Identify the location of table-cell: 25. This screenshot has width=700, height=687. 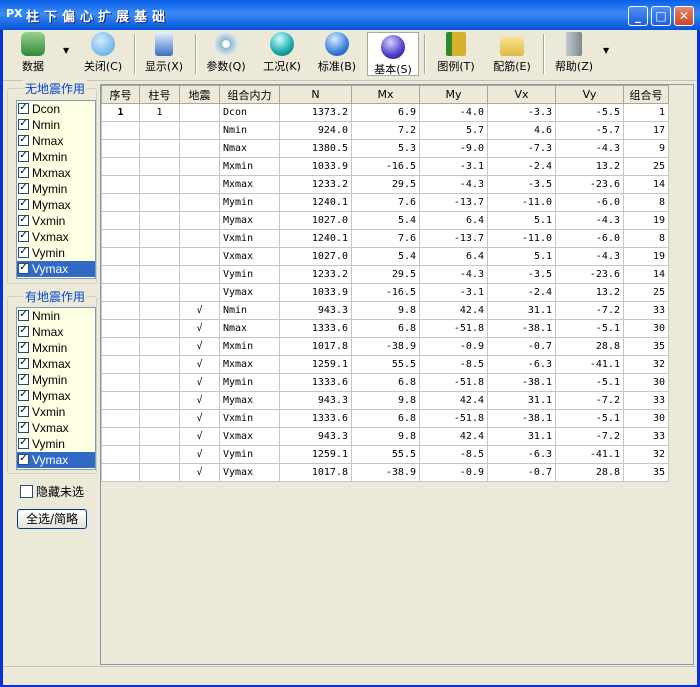
(646, 166).